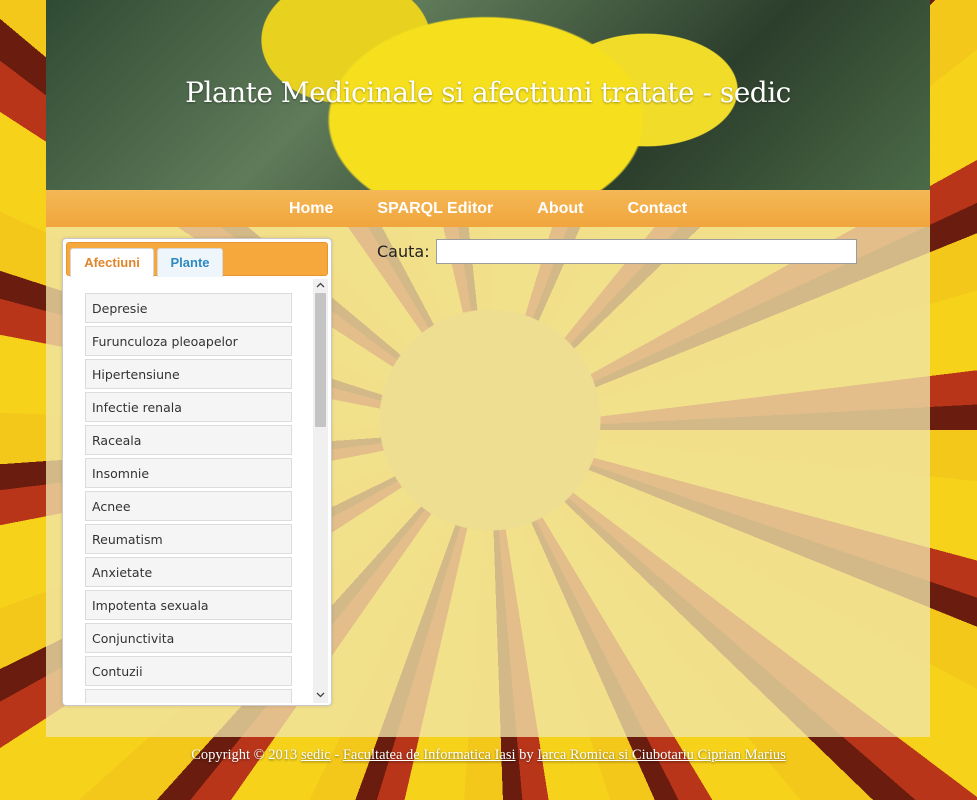  I want to click on list-item: Depresie, so click(188, 308).